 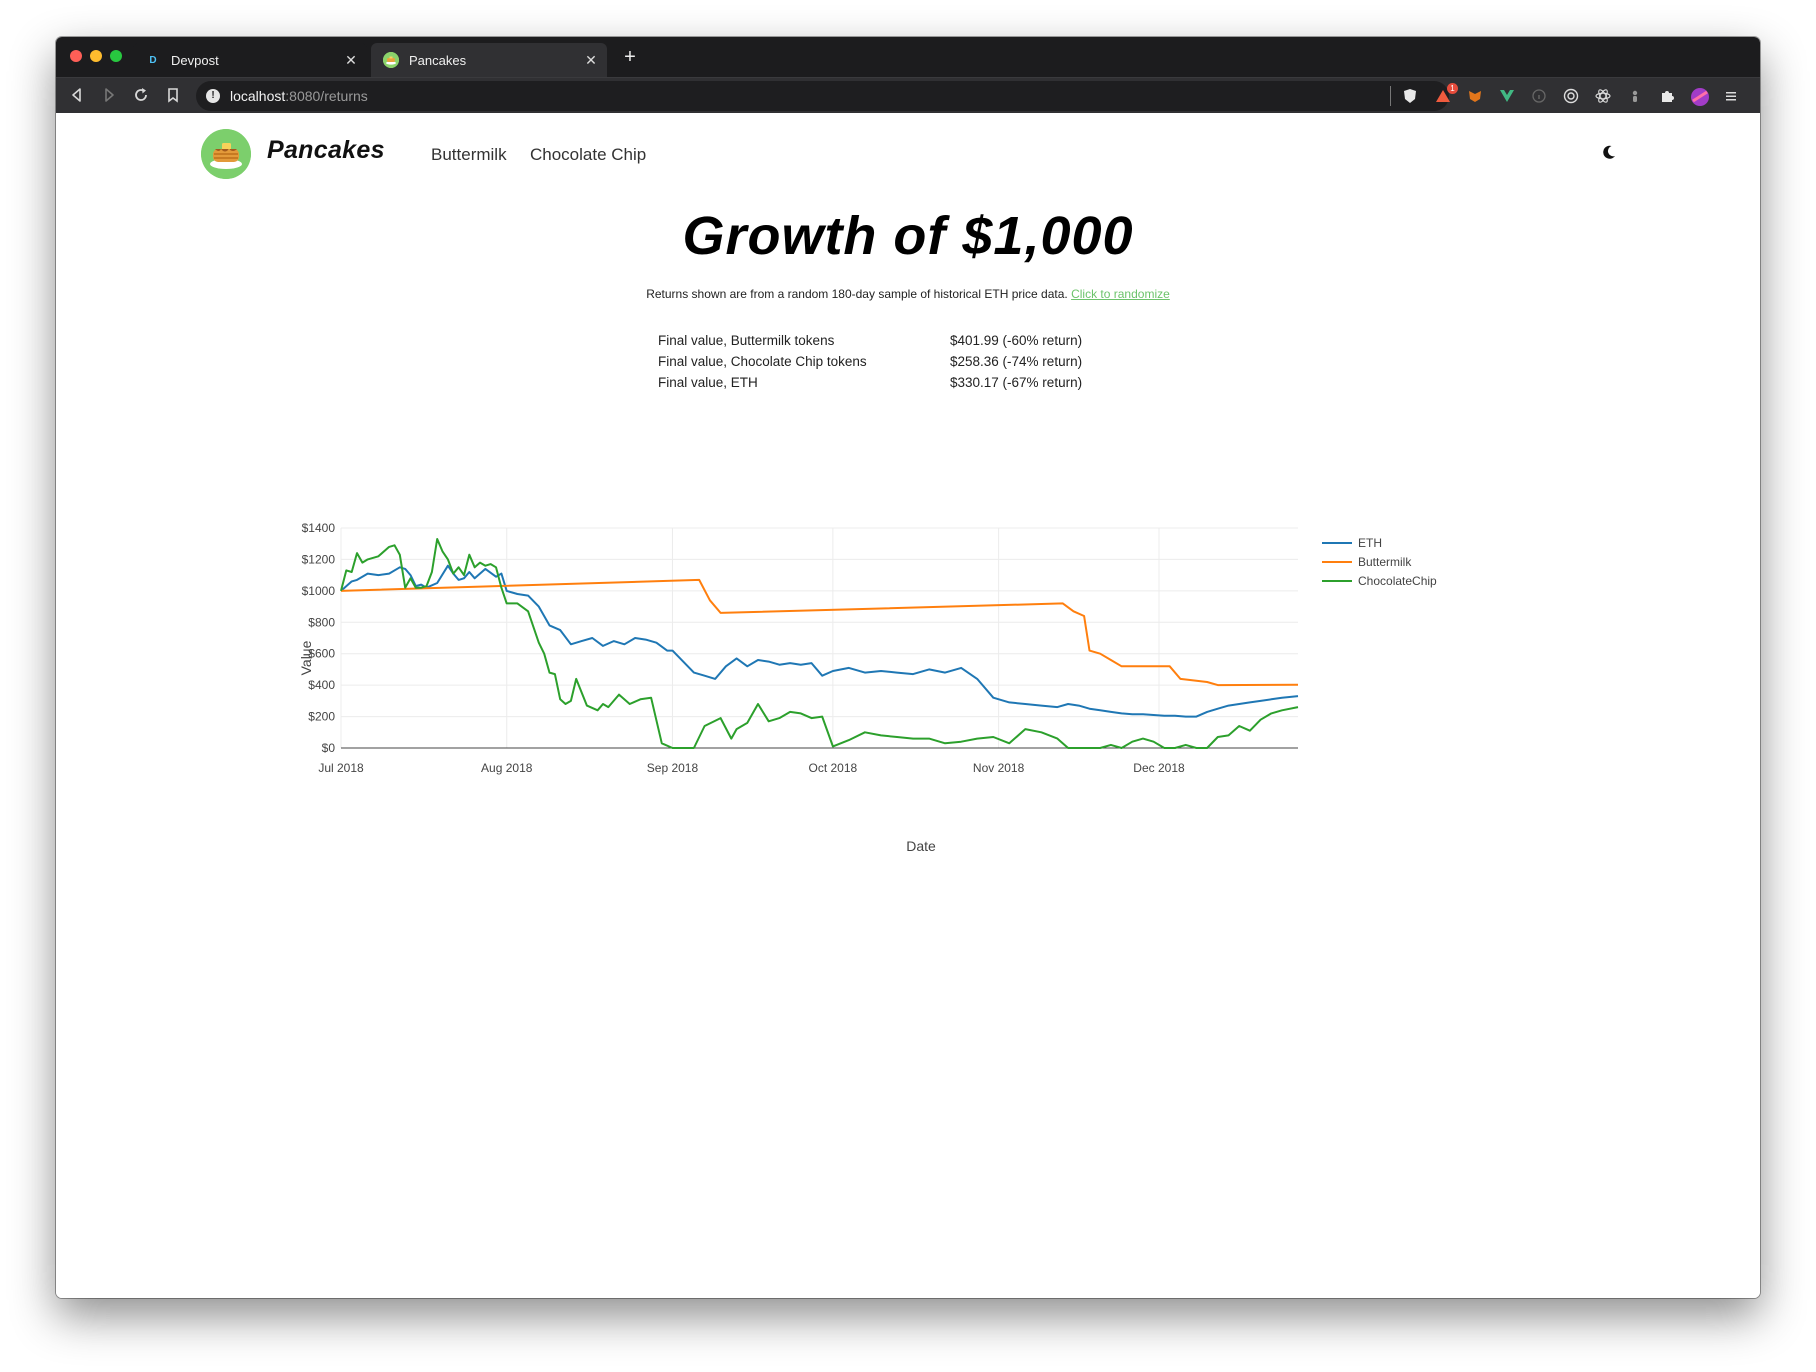 I want to click on menu-icon, so click(x=1731, y=96).